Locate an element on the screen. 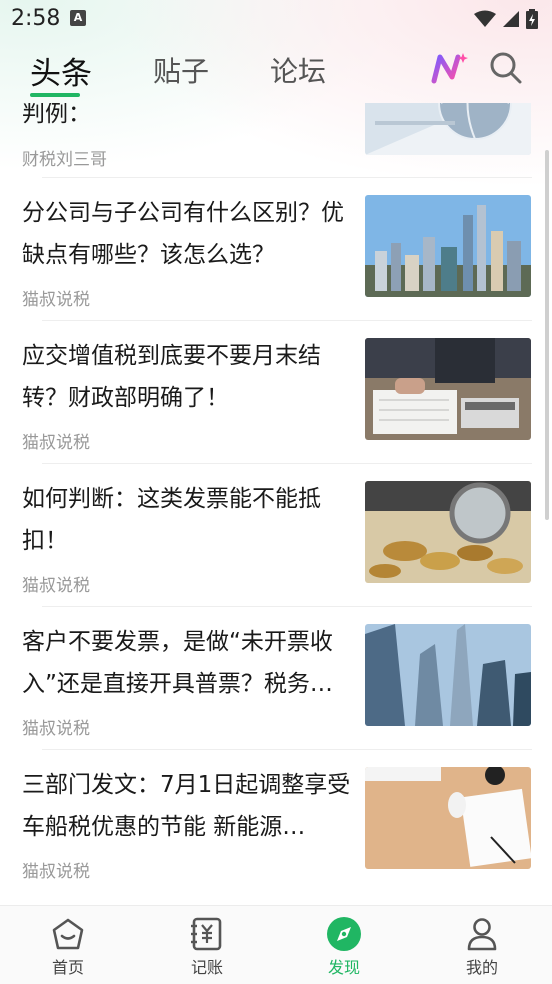 Image resolution: width=552 pixels, height=984 pixels. tab-forum: 论坛 is located at coordinates (298, 70).